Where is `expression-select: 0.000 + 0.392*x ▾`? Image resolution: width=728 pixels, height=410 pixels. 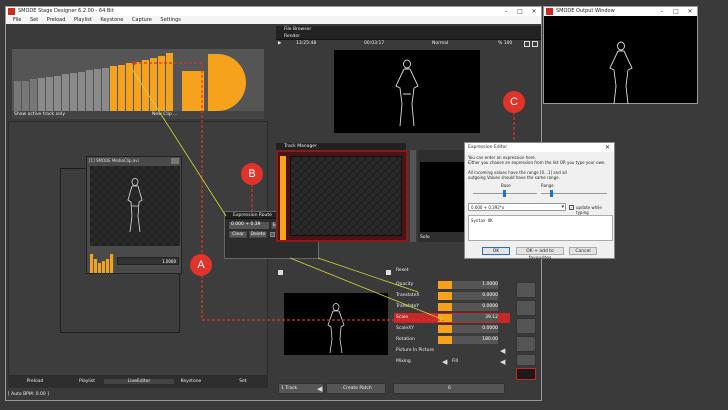 expression-select: 0.000 + 0.392*x ▾ is located at coordinates (517, 207).